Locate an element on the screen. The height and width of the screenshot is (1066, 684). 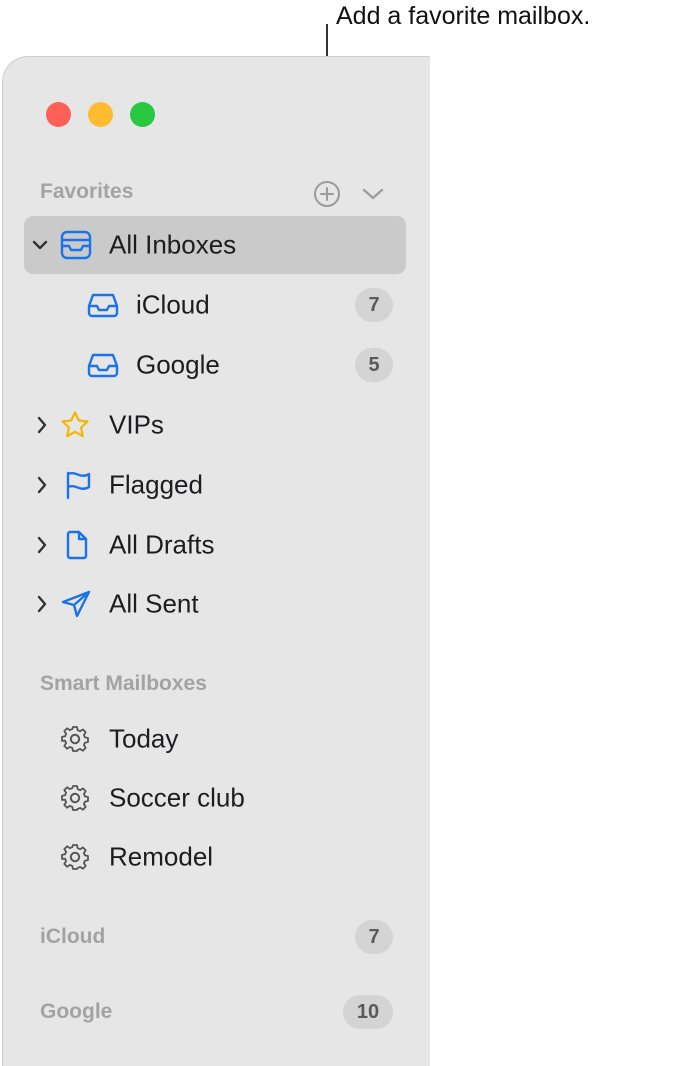
sidebar-item-vips: VIPs is located at coordinates (215, 425).